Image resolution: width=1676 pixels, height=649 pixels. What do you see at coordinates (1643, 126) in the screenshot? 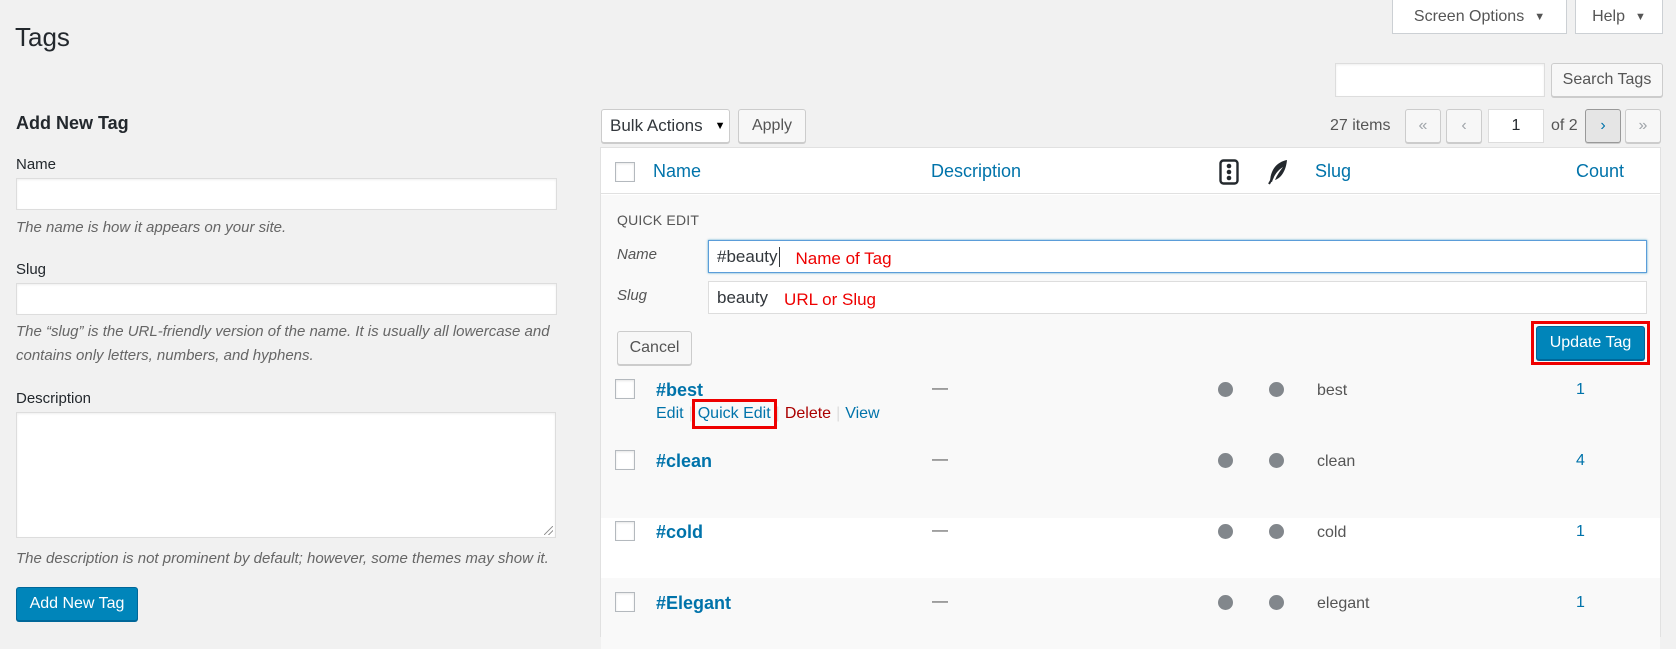
I see `last-page-button: »` at bounding box center [1643, 126].